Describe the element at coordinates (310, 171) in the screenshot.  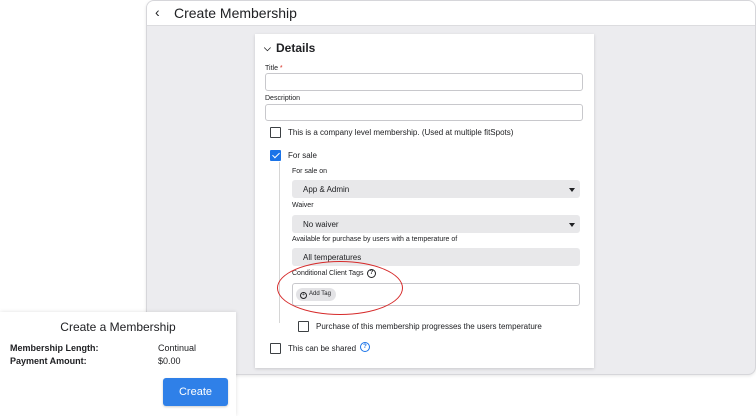
I see `for-sale-on-label: For sale on` at that location.